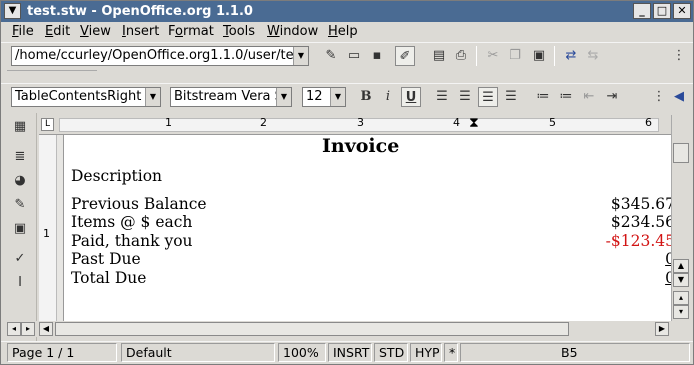 This screenshot has height=365, width=694. Describe the element at coordinates (488, 97) in the screenshot. I see `align-right-icon: ☰` at that location.